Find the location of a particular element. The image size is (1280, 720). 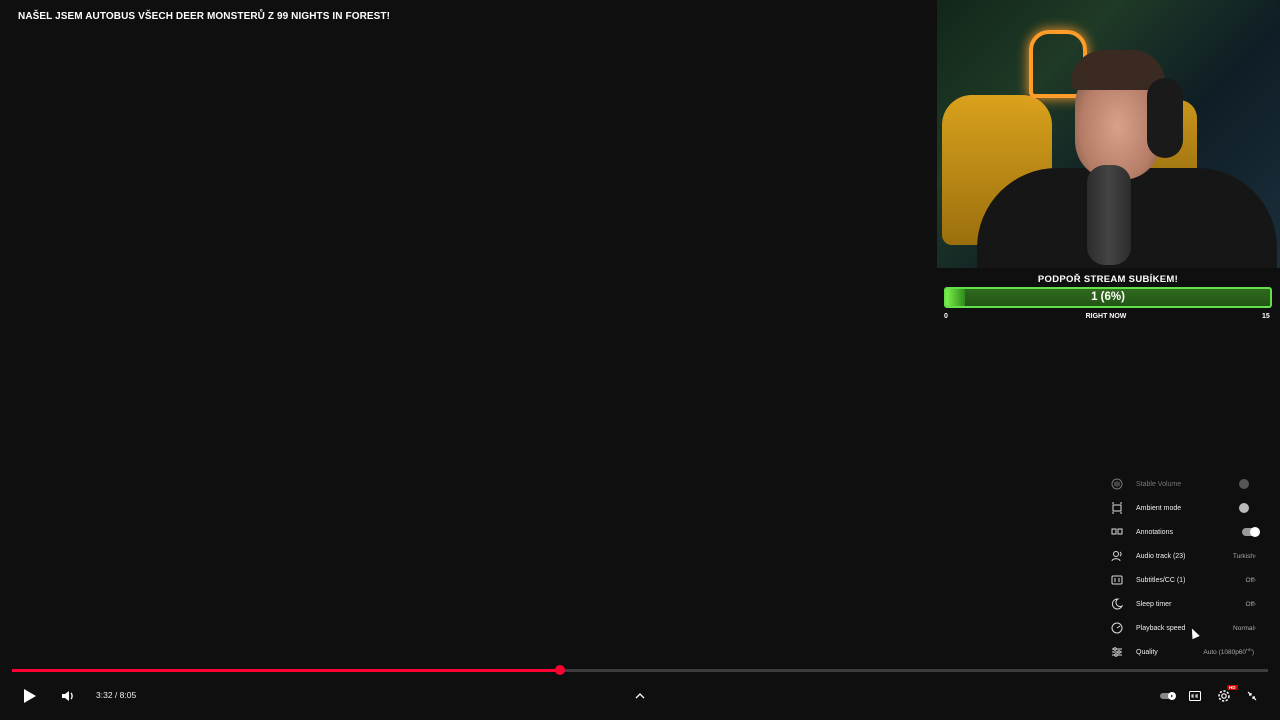

menu-item-value: Turkish is located at coordinates (1243, 556).